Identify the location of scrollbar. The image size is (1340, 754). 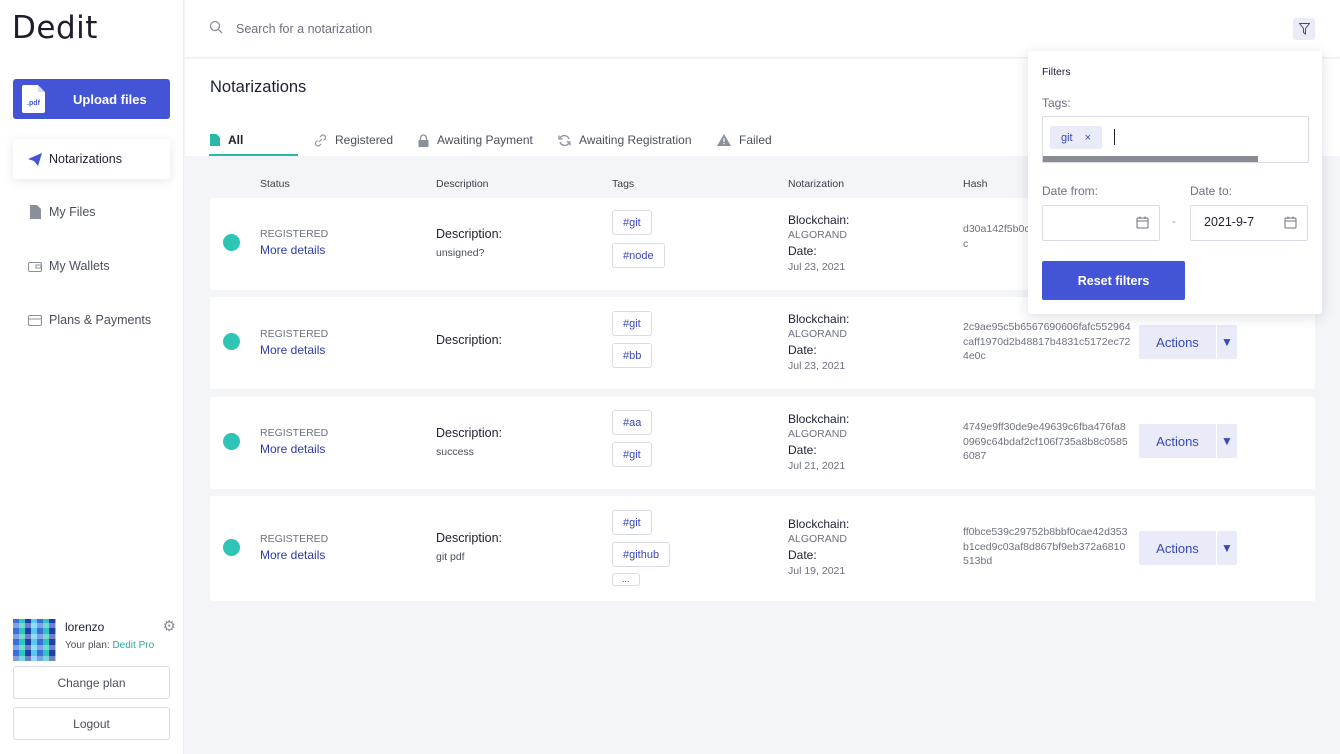
(1150, 159).